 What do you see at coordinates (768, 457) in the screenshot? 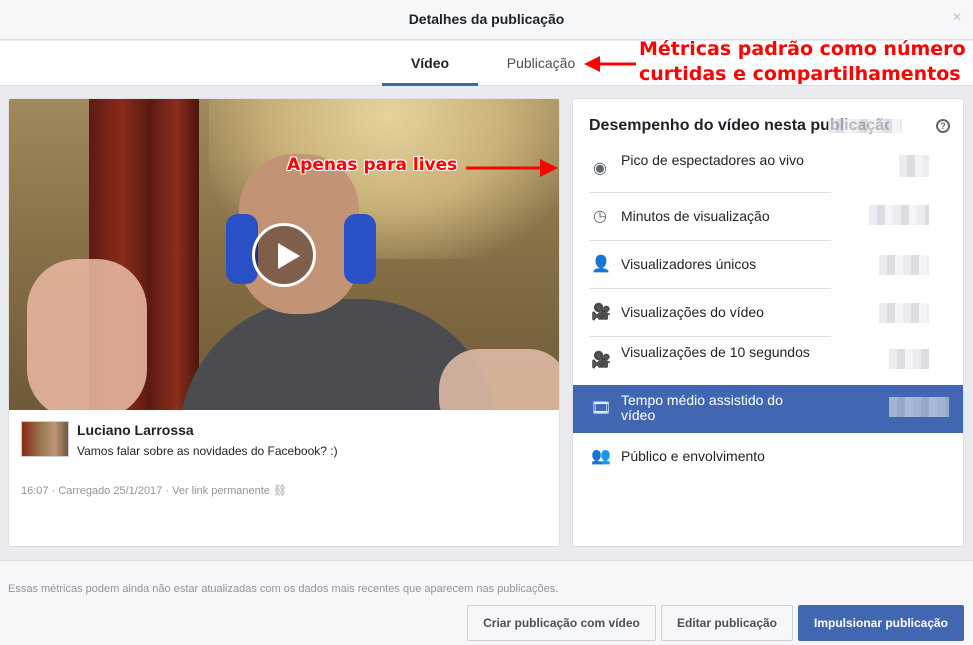
I see `metric-audience-engagement: 👥 Público e envolvimento` at bounding box center [768, 457].